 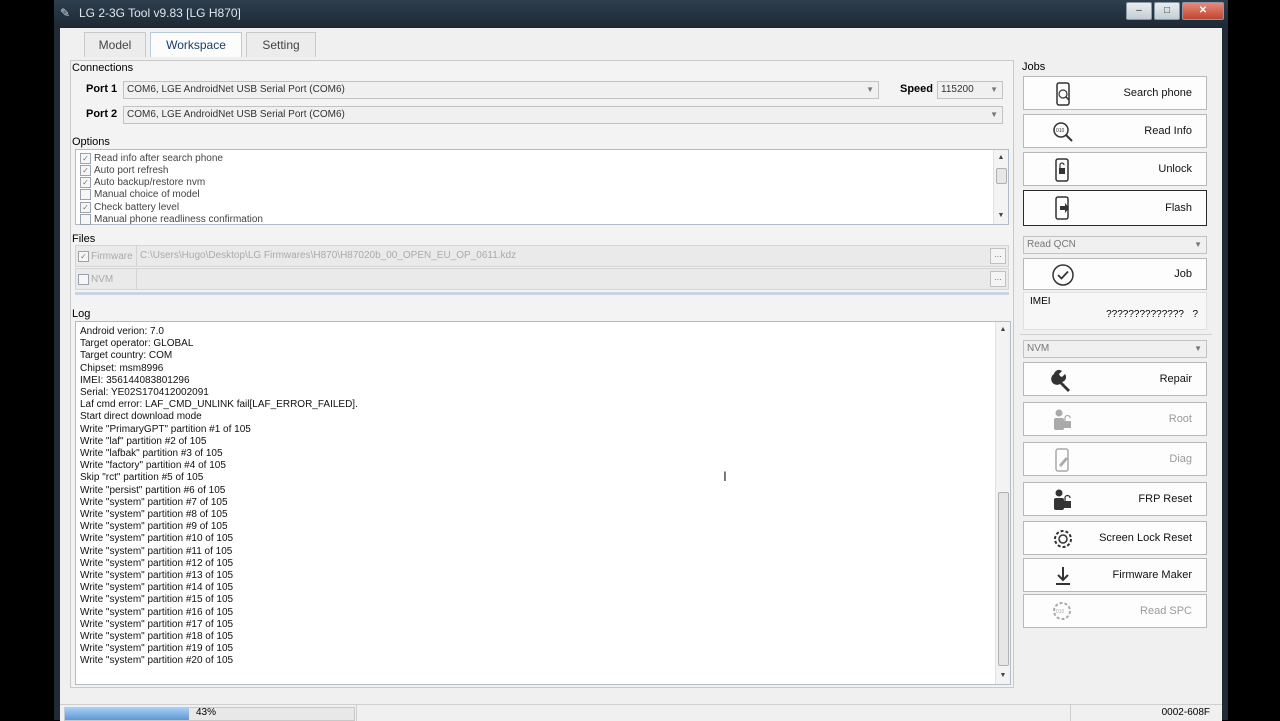 What do you see at coordinates (143, 441) in the screenshot?
I see `log-line: Write "laf" partition #2 of 105` at bounding box center [143, 441].